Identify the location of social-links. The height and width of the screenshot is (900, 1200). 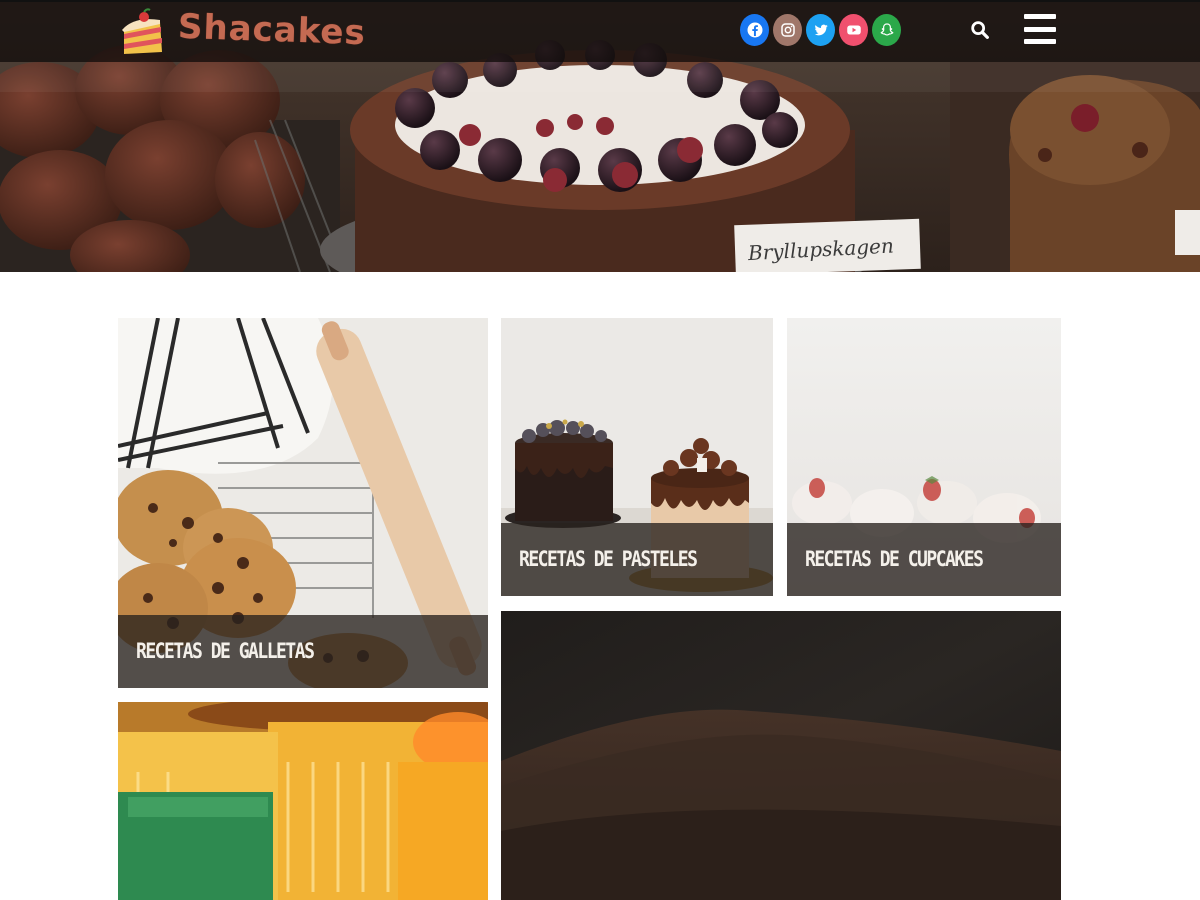
(820, 30).